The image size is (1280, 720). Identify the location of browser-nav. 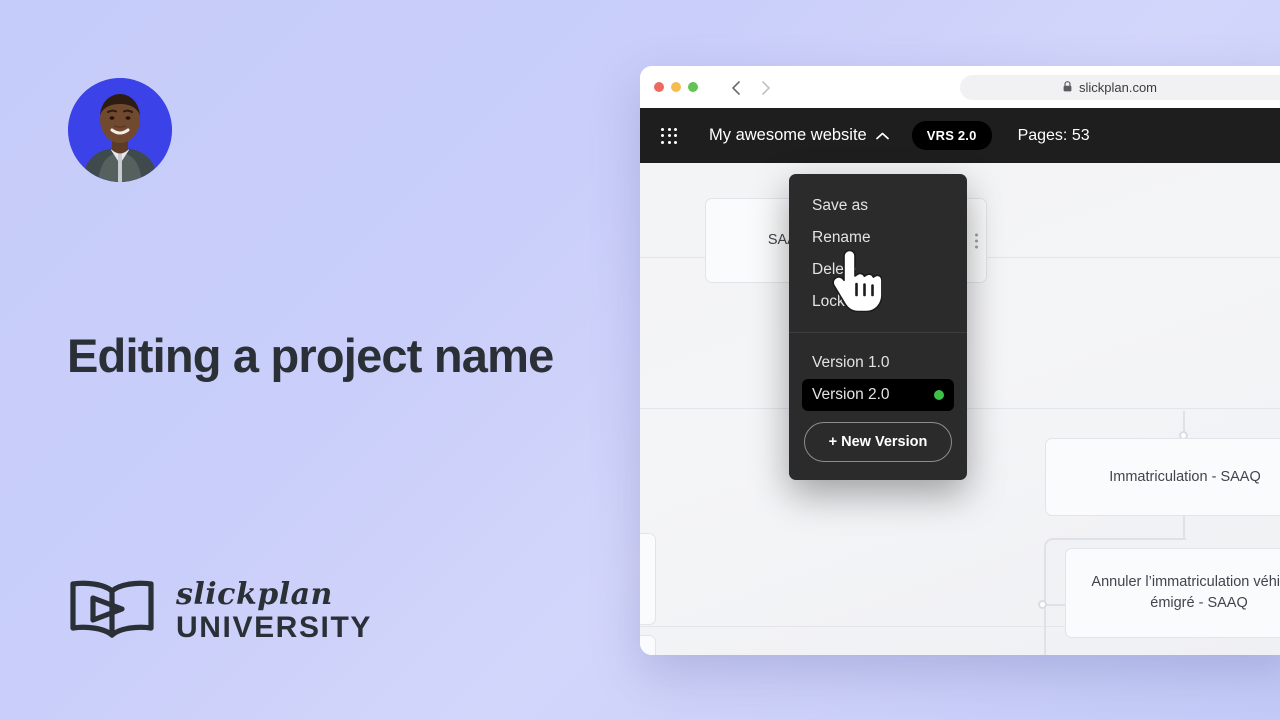
(751, 88).